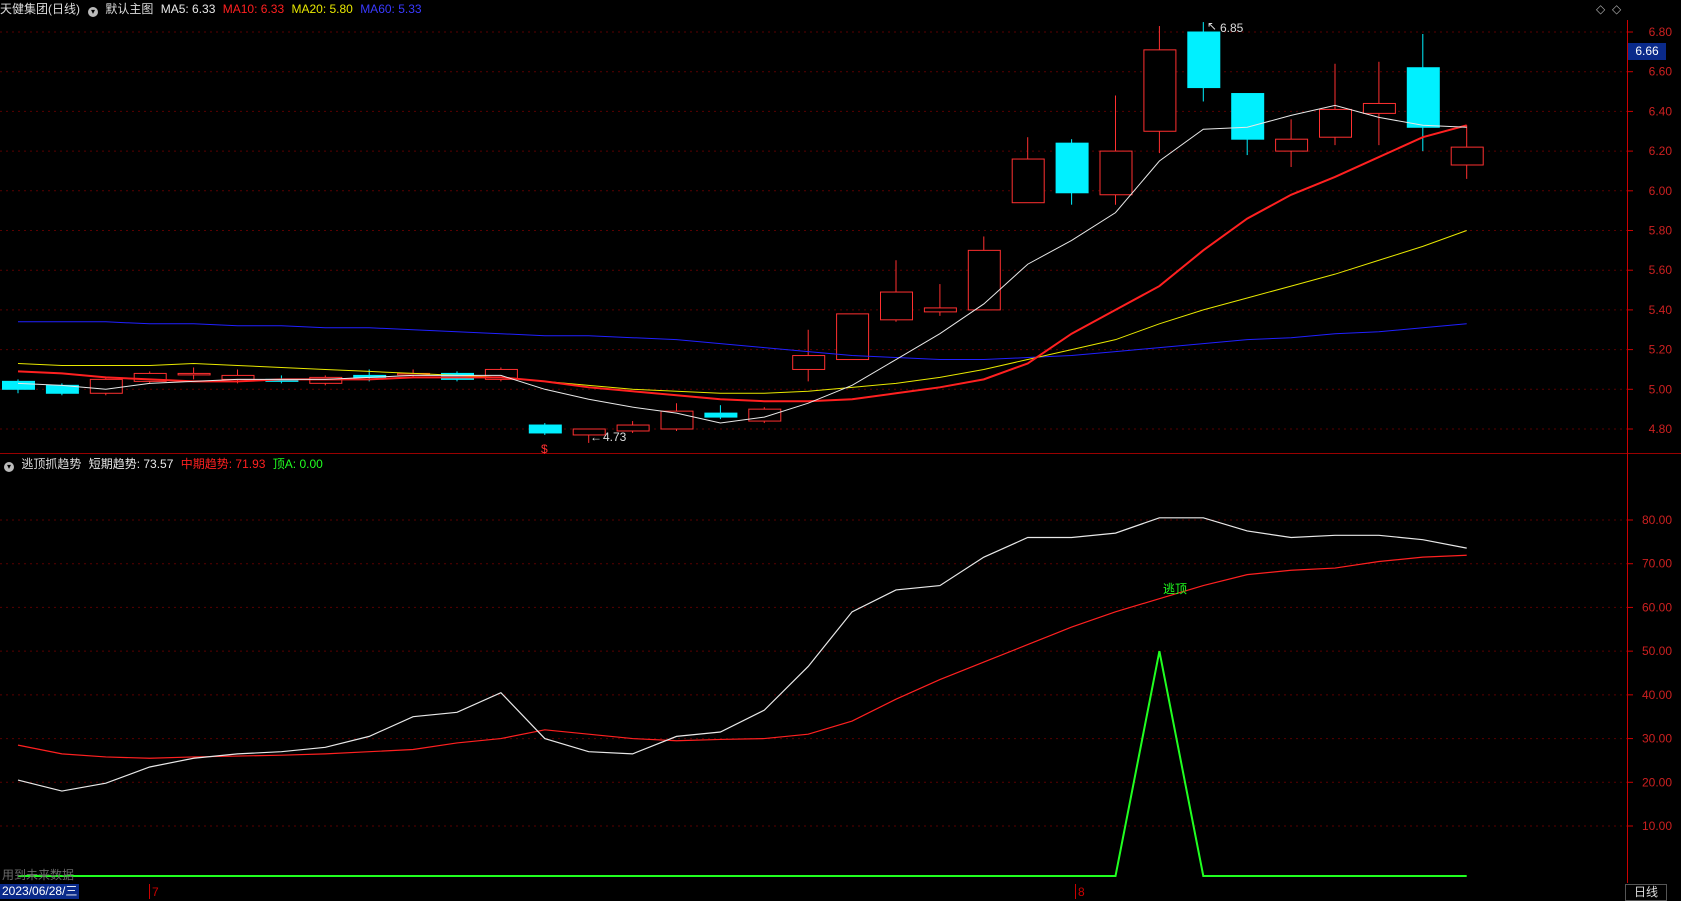  Describe the element at coordinates (1657, 695) in the screenshot. I see `indicator-axis-label: 40.00` at that location.